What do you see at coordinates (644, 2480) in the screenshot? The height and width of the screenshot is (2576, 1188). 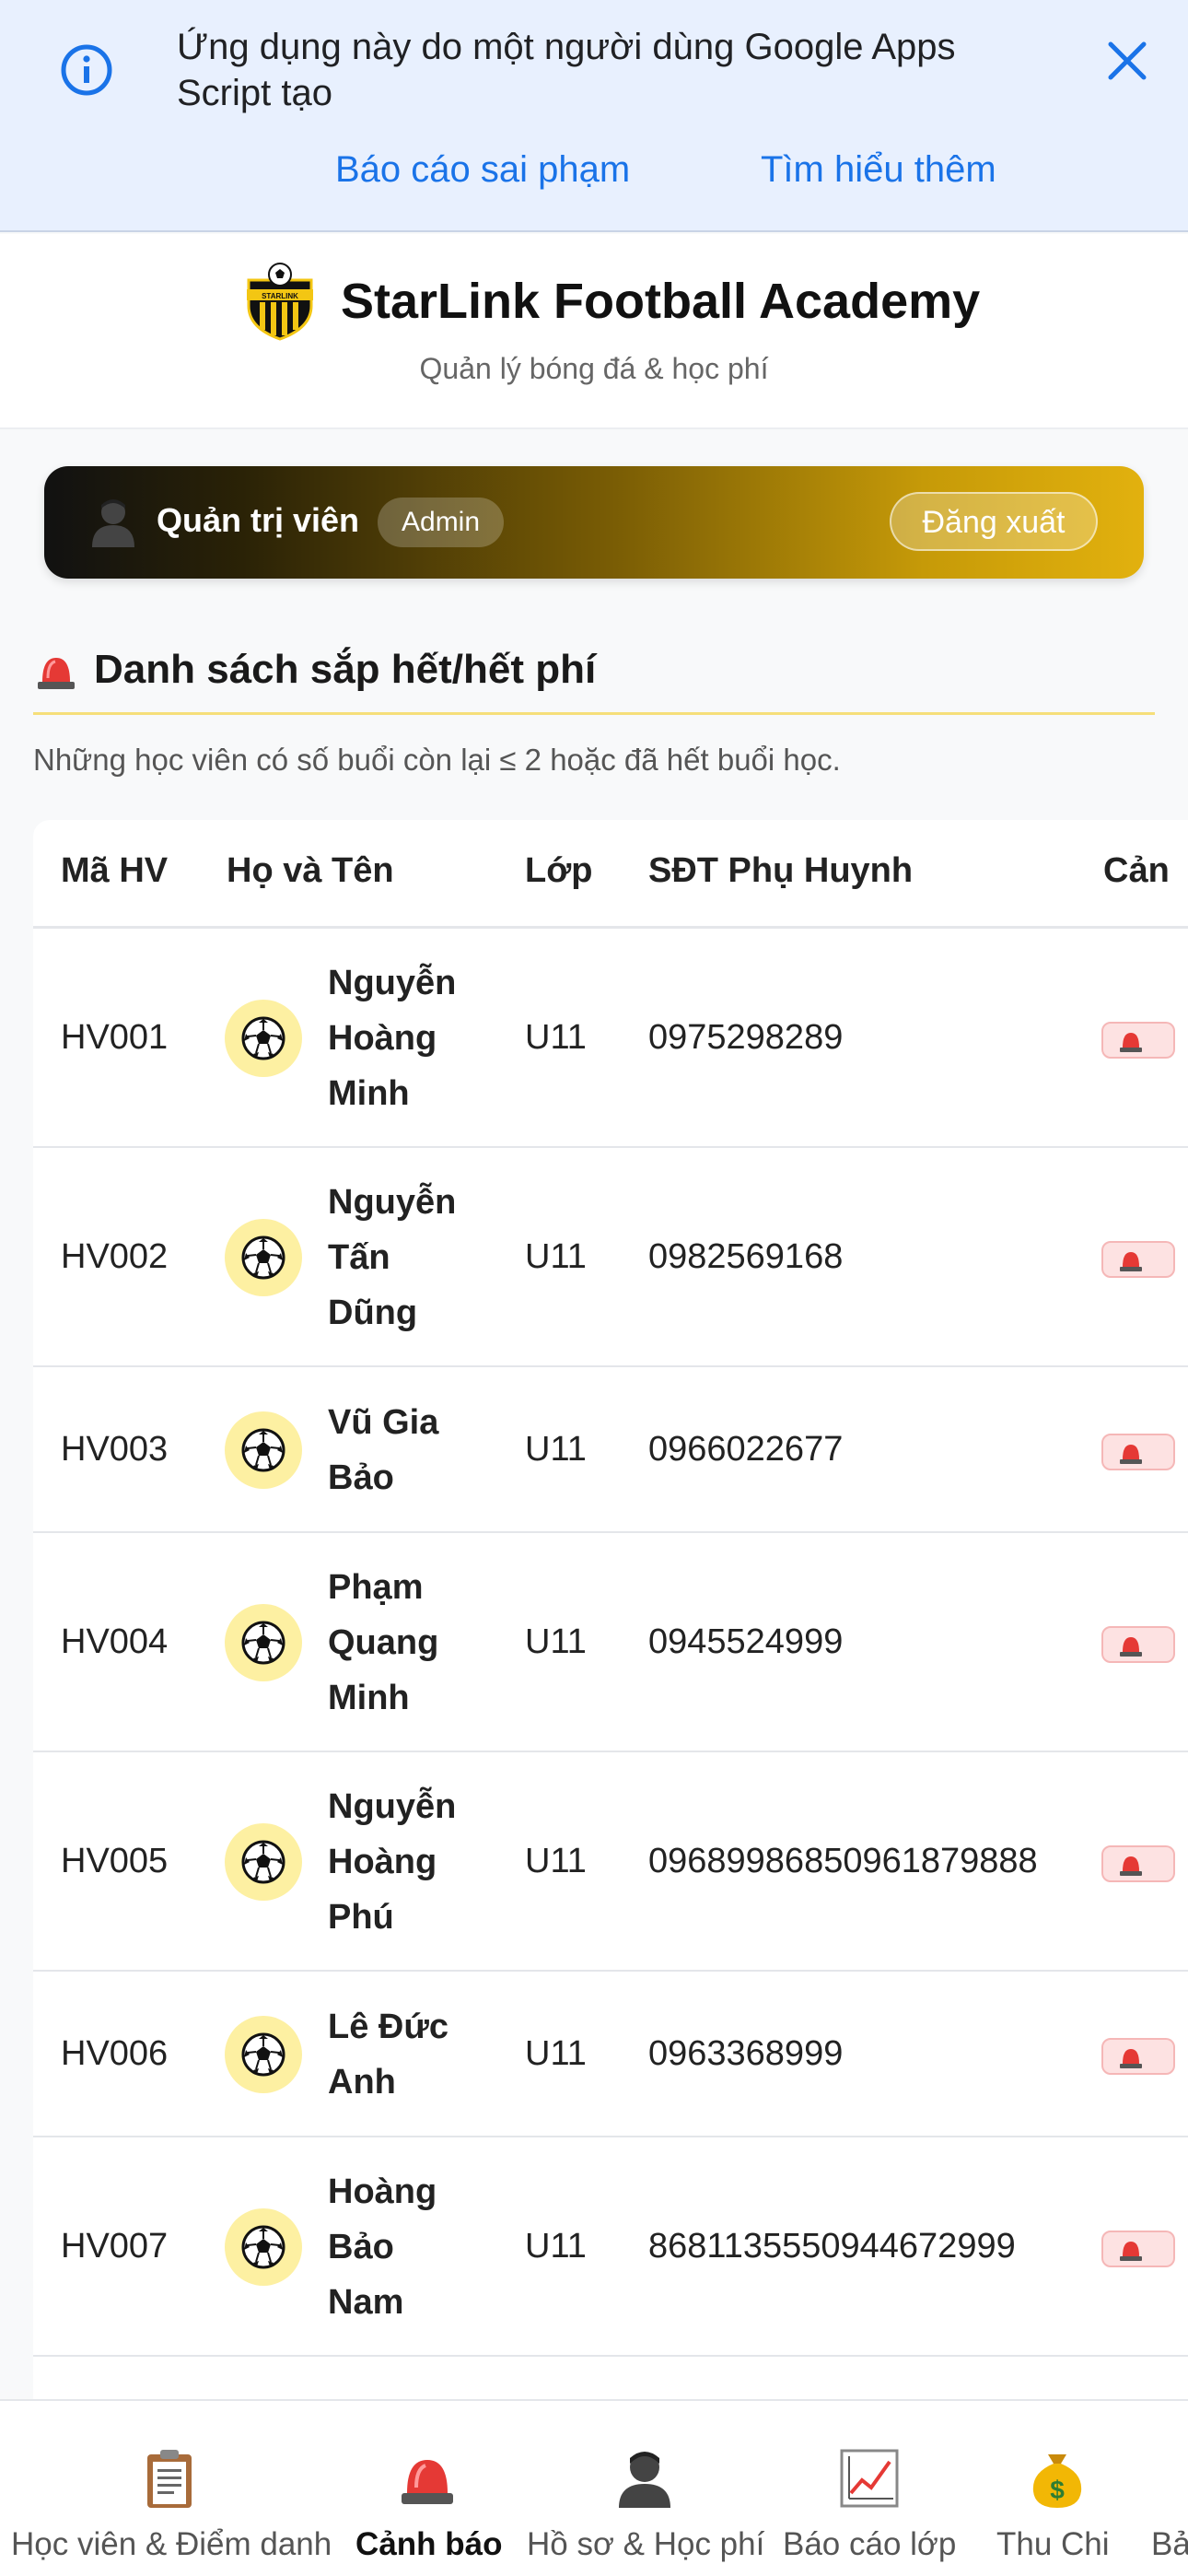 I see `user-silhouette-icon` at bounding box center [644, 2480].